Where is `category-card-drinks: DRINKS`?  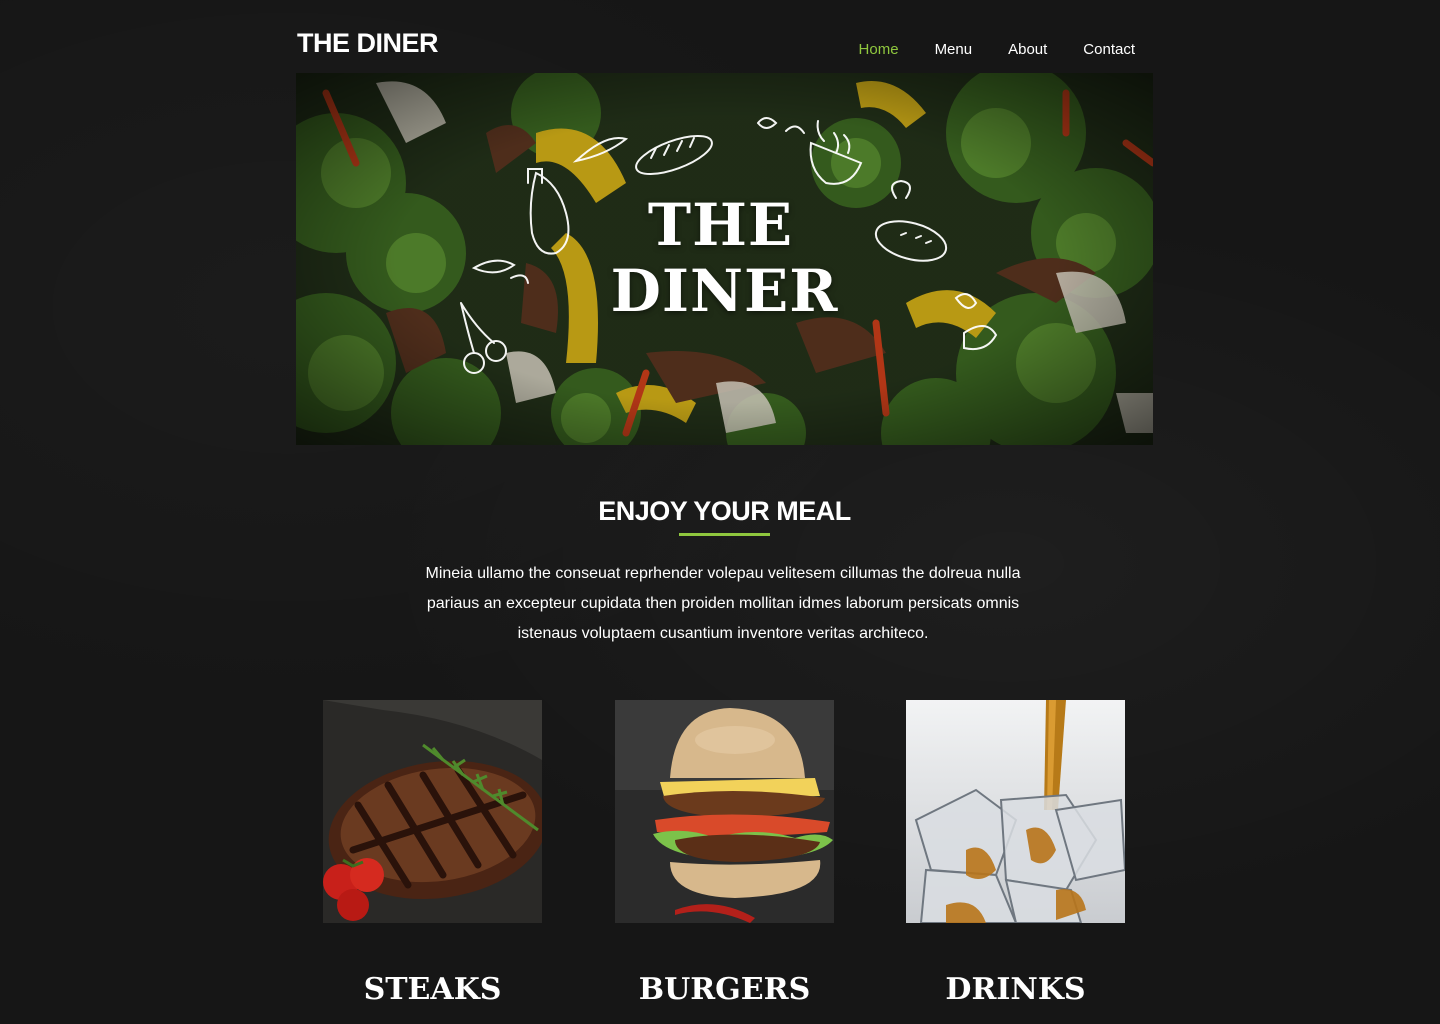
category-card-drinks: DRINKS is located at coordinates (1015, 853).